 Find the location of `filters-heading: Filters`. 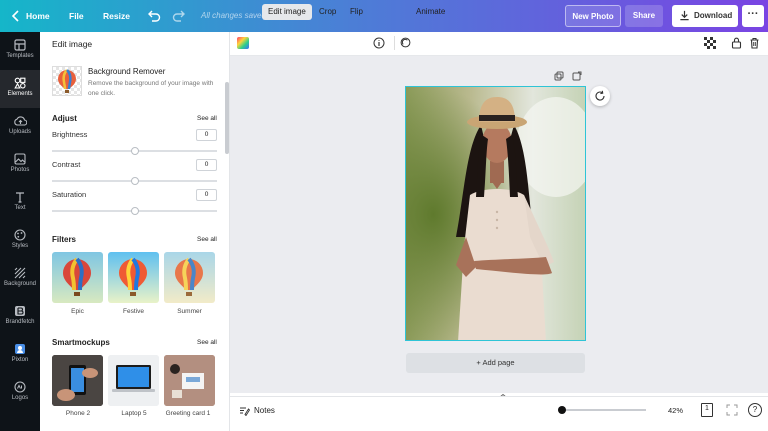

filters-heading: Filters is located at coordinates (64, 239).